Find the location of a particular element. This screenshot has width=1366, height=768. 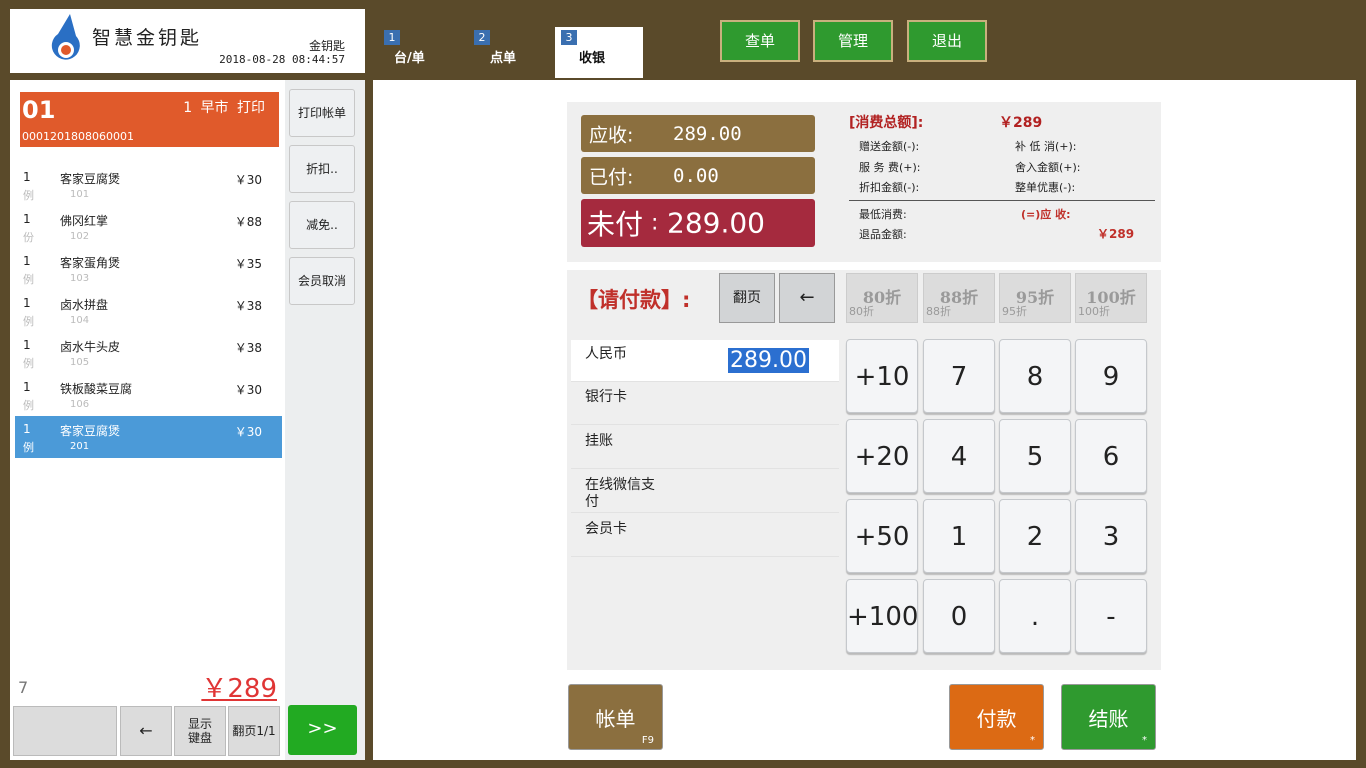

pay-method-label: 银行卡 is located at coordinates (606, 397).